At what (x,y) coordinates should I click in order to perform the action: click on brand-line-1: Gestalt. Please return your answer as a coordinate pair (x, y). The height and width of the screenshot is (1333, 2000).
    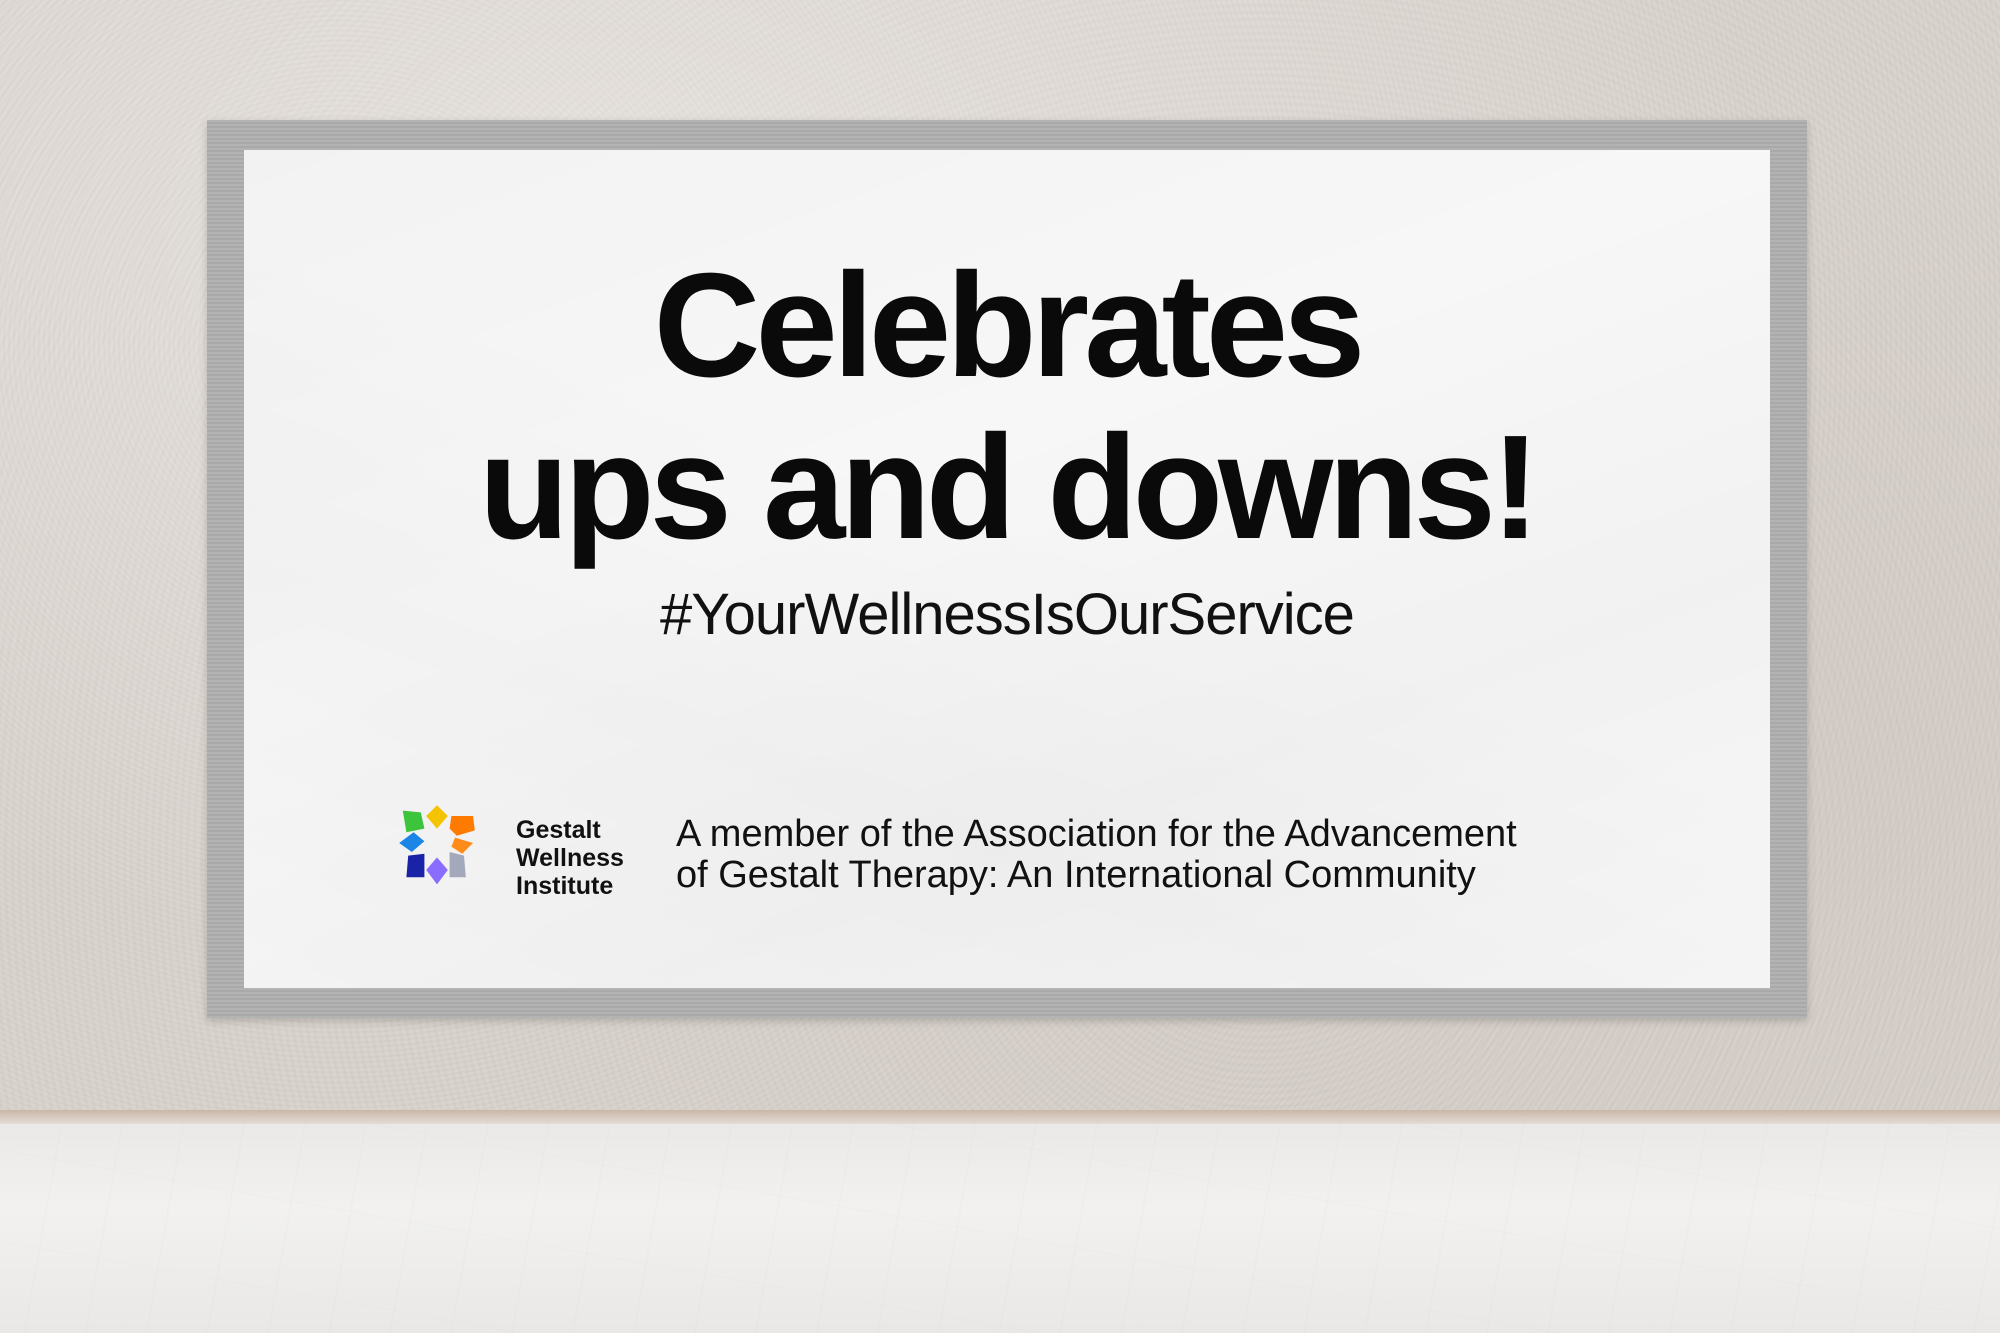
    Looking at the image, I should click on (558, 830).